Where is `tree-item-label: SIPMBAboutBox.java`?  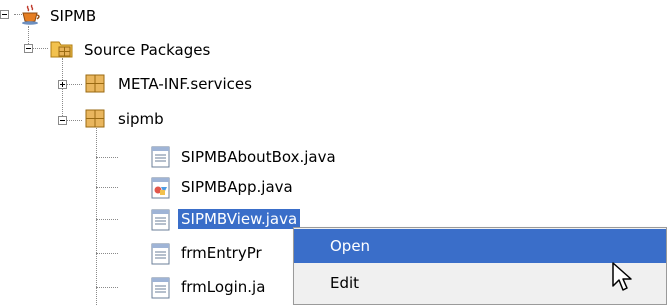 tree-item-label: SIPMBAboutBox.java is located at coordinates (258, 157).